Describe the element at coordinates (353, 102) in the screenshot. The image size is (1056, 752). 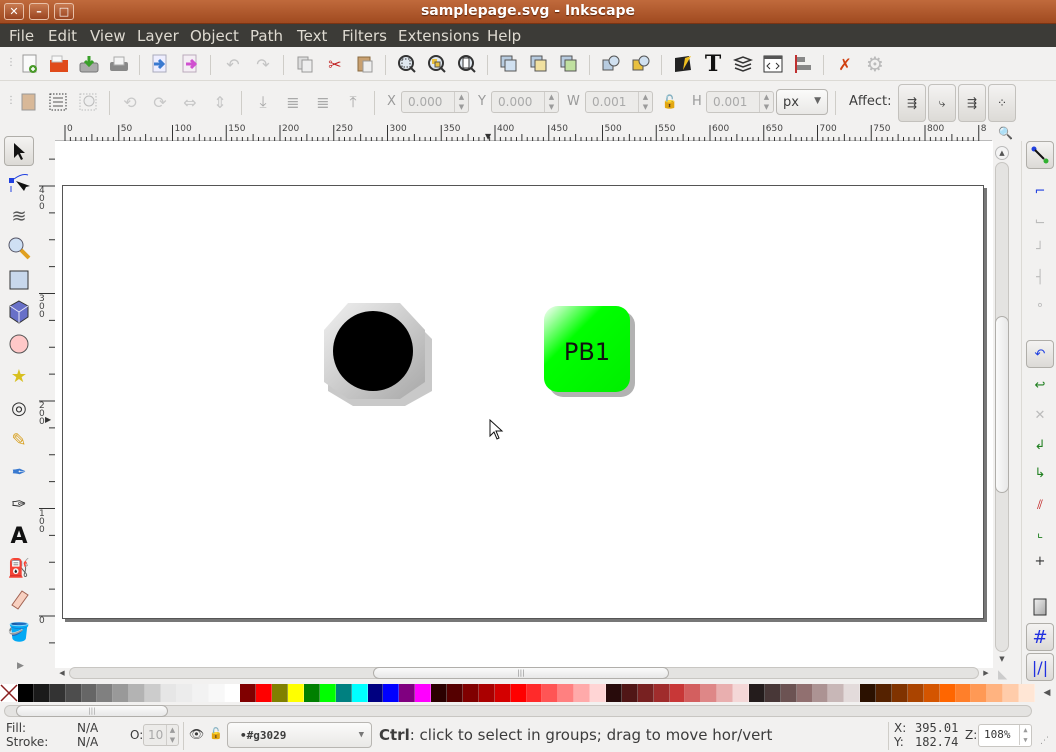
I see `raise-to-top-icon: ⤒` at that location.